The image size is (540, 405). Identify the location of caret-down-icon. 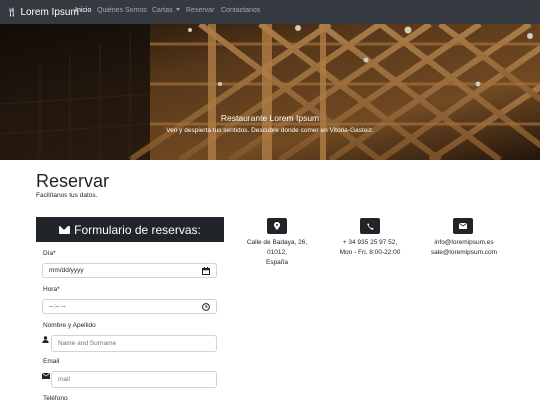
(177, 9).